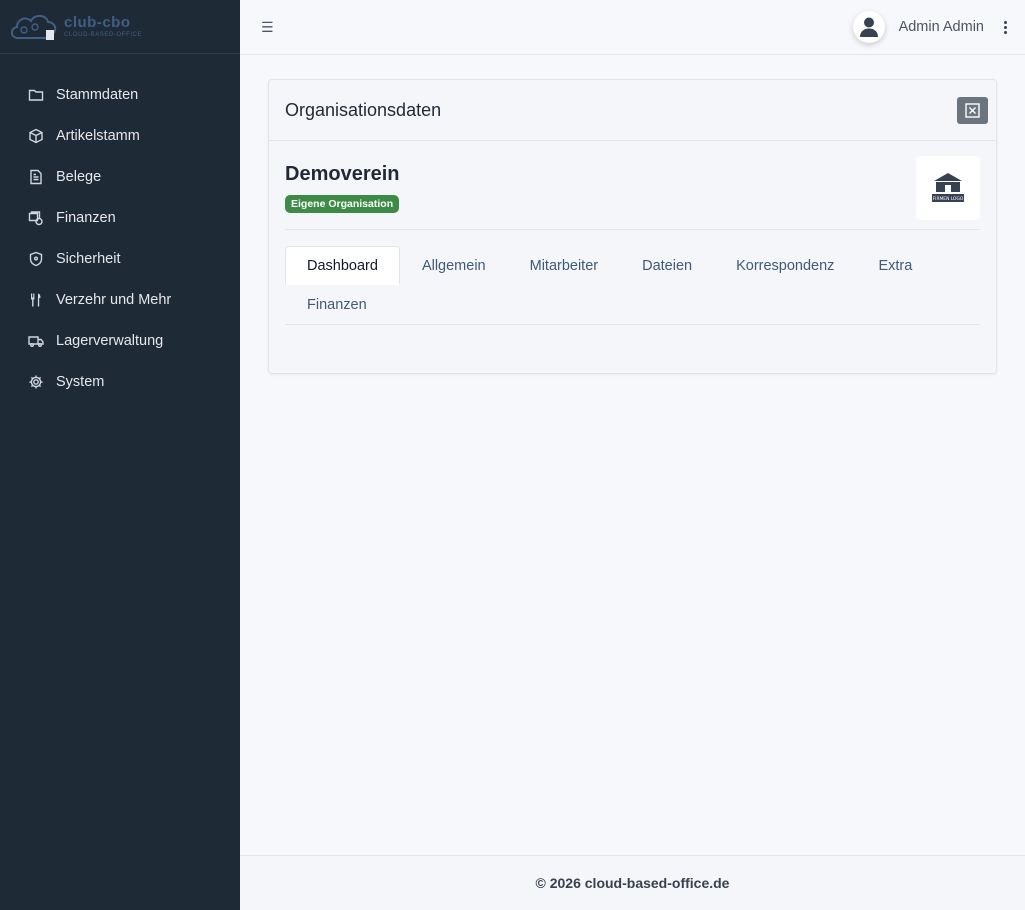 Image resolution: width=1025 pixels, height=910 pixels. I want to click on sidebar-item-label: Sicherheit, so click(88, 258).